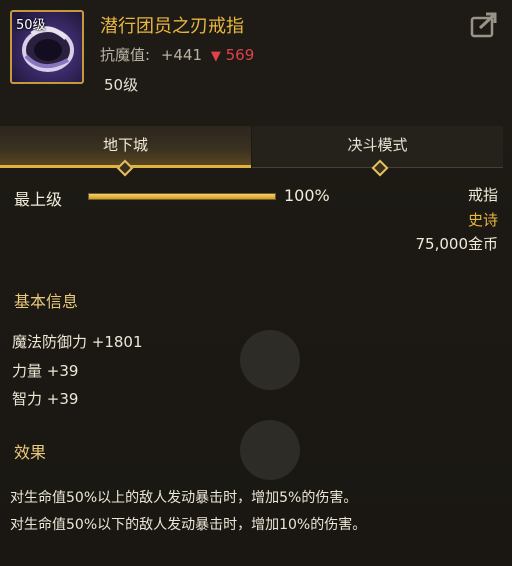 The width and height of the screenshot is (512, 566). I want to click on effect-line-1: 对生命值50%以上的敌人发动暴击时，增加5%的伤害。, so click(184, 498).